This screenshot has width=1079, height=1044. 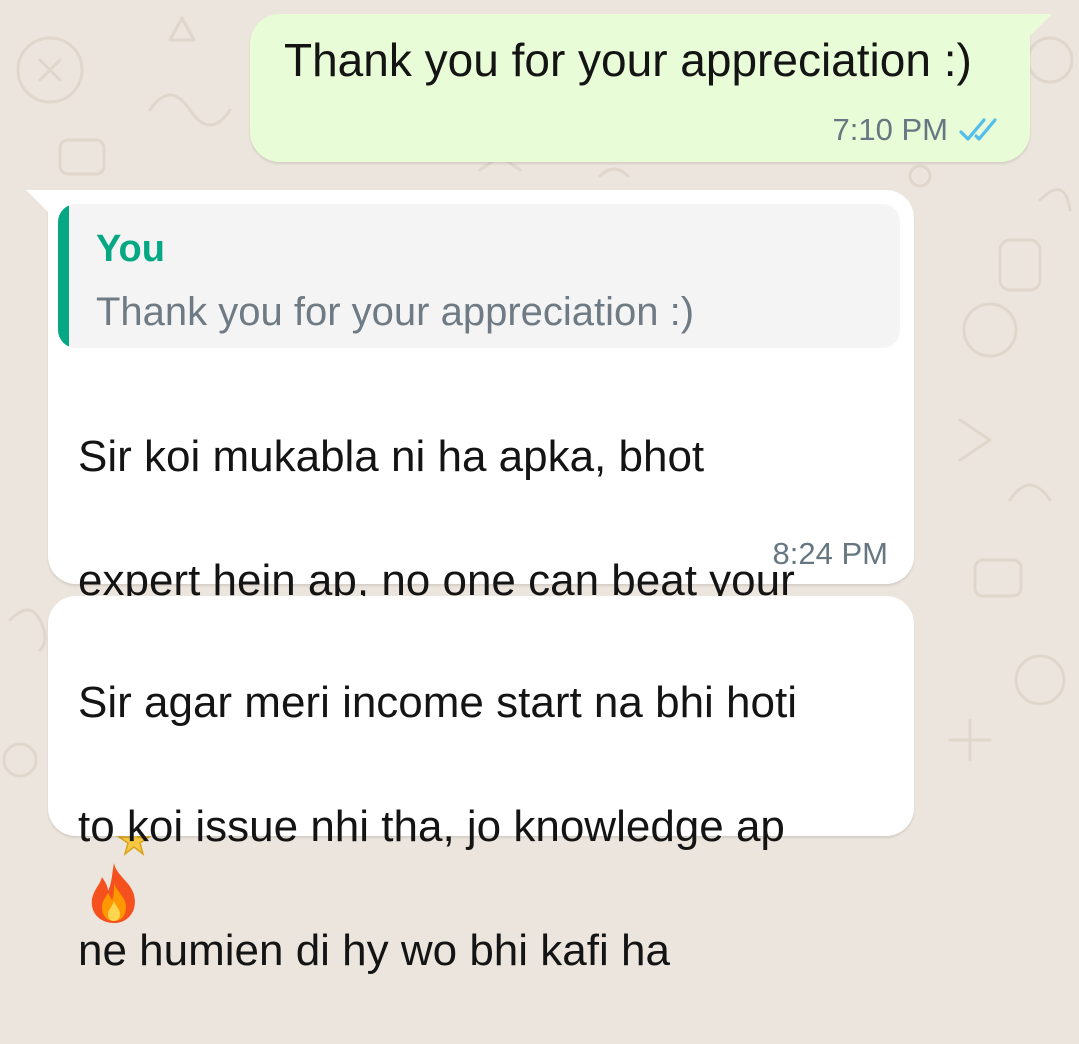 What do you see at coordinates (374, 950) in the screenshot?
I see `message-line: ne humien di hy wo bhi kafi ha` at bounding box center [374, 950].